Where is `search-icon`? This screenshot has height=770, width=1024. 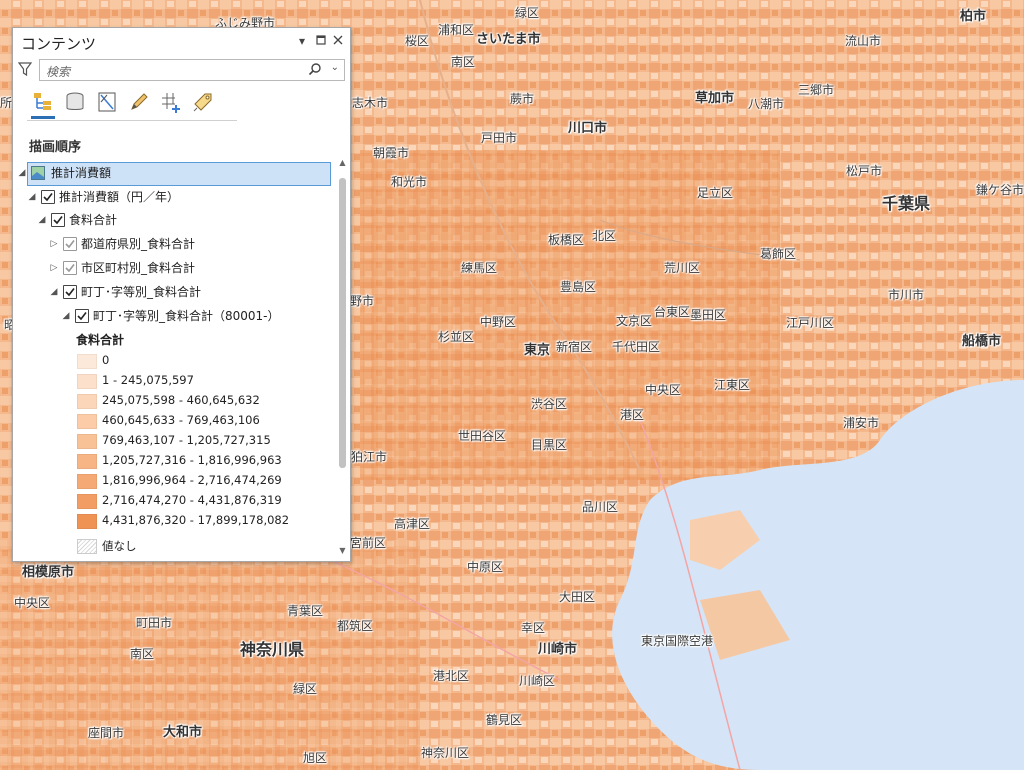 search-icon is located at coordinates (315, 69).